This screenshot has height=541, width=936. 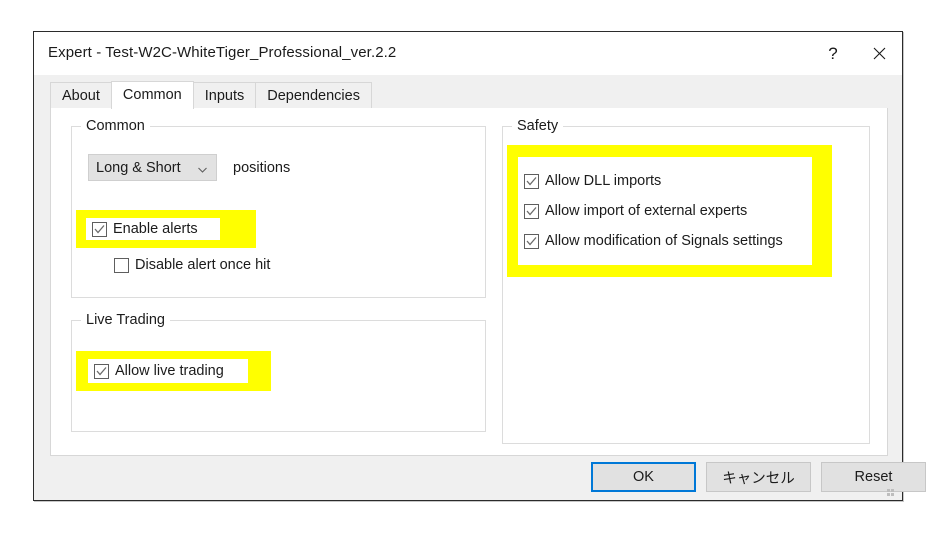 I want to click on highlight-allow-live-trading: Allow live trading, so click(x=173, y=371).